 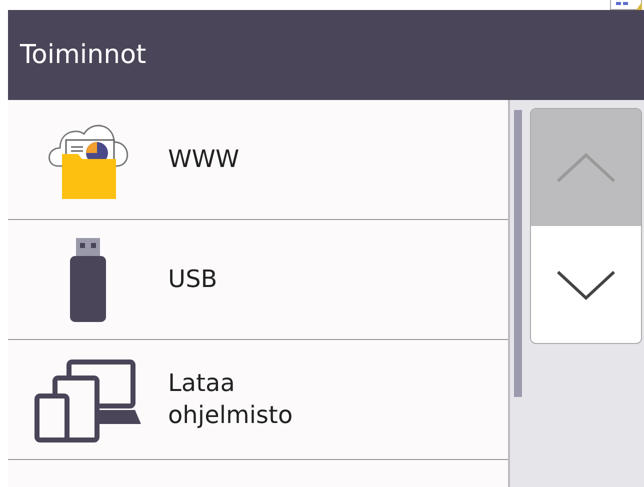 I want to click on window-corner-icon, so click(x=626, y=5).